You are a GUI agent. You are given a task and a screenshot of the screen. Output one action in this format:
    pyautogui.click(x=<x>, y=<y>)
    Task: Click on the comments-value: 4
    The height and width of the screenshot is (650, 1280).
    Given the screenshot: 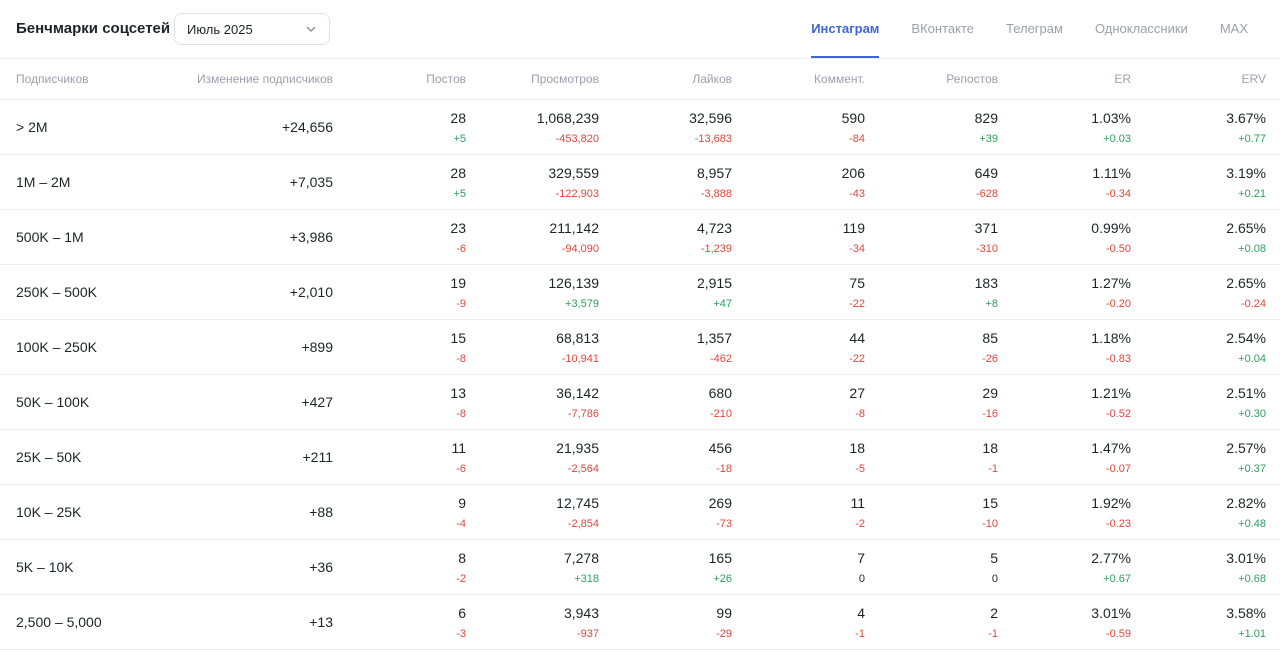 What is the action you would take?
    pyautogui.click(x=861, y=612)
    